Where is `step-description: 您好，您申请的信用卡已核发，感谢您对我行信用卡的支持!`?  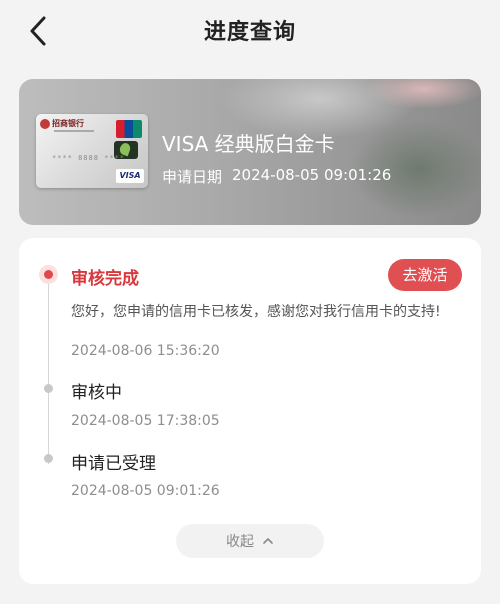 step-description: 您好，您申请的信用卡已核发，感谢您对我行信用卡的支持! is located at coordinates (256, 312).